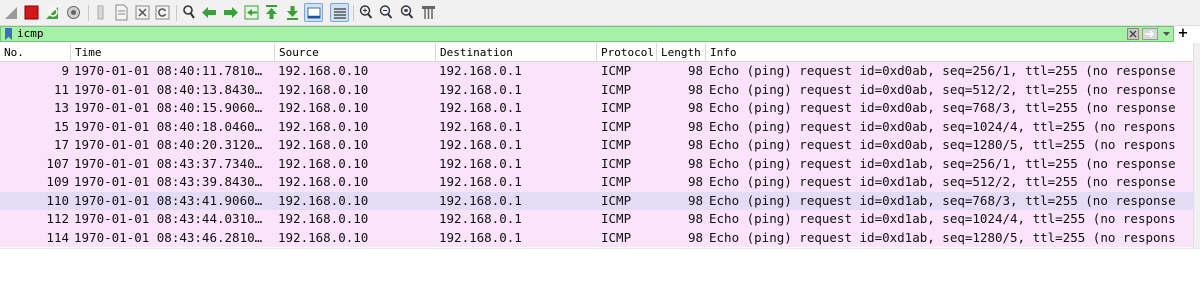 The height and width of the screenshot is (281, 1200). What do you see at coordinates (627, 52) in the screenshot?
I see `column-header-protocol: Protocol` at bounding box center [627, 52].